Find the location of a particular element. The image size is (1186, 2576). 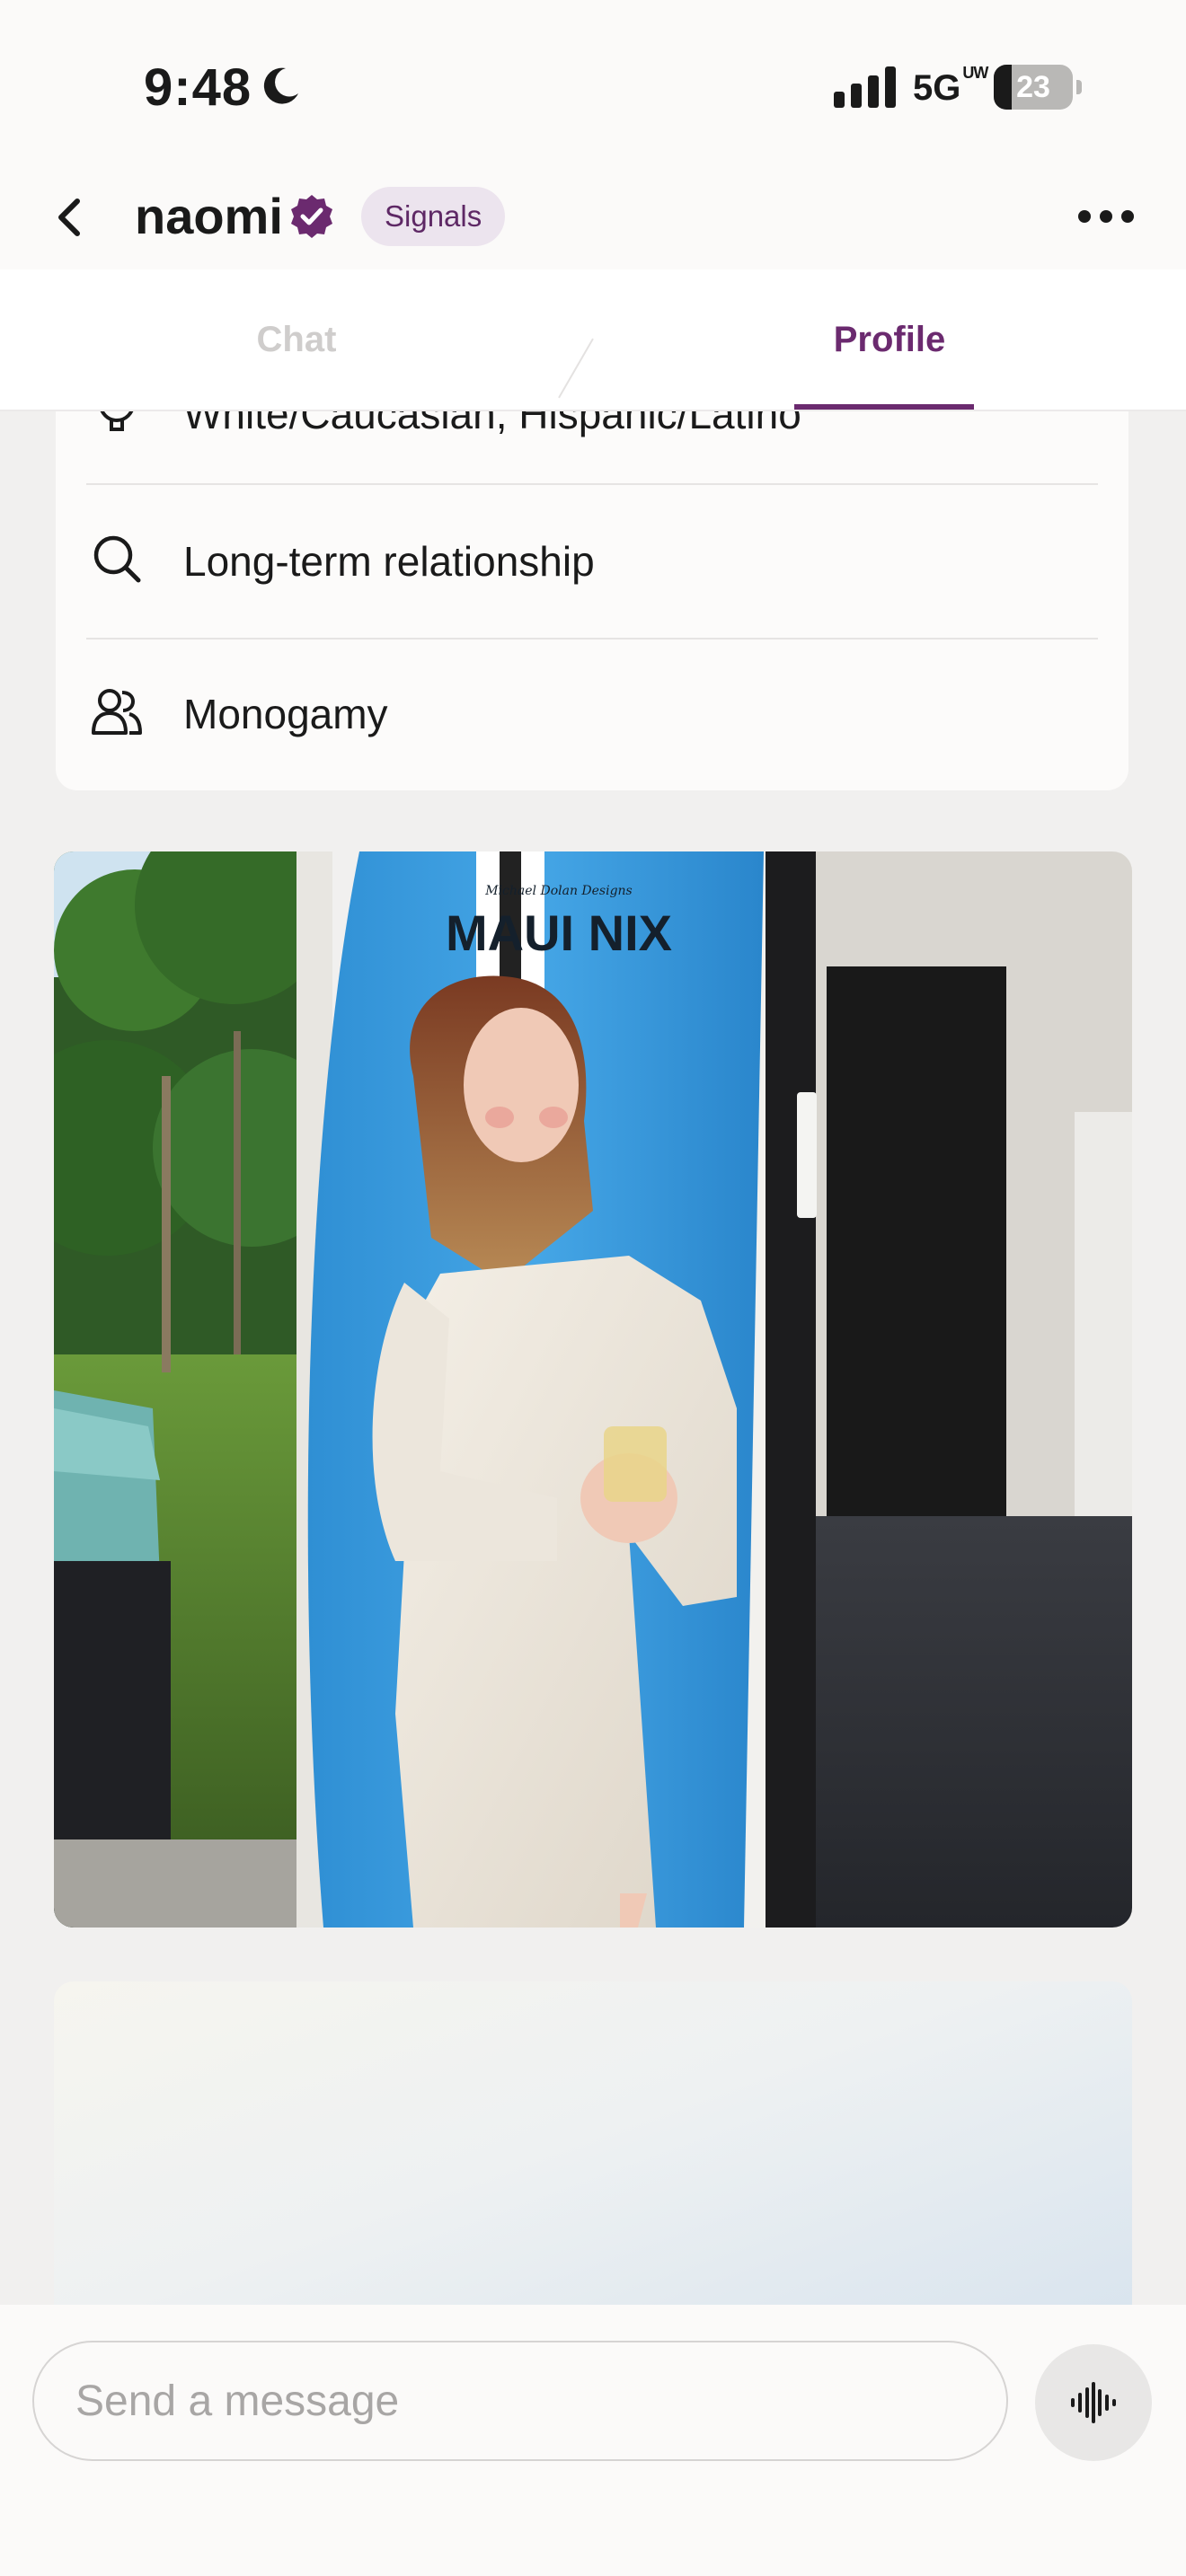

profile-name: naomi is located at coordinates (209, 216).